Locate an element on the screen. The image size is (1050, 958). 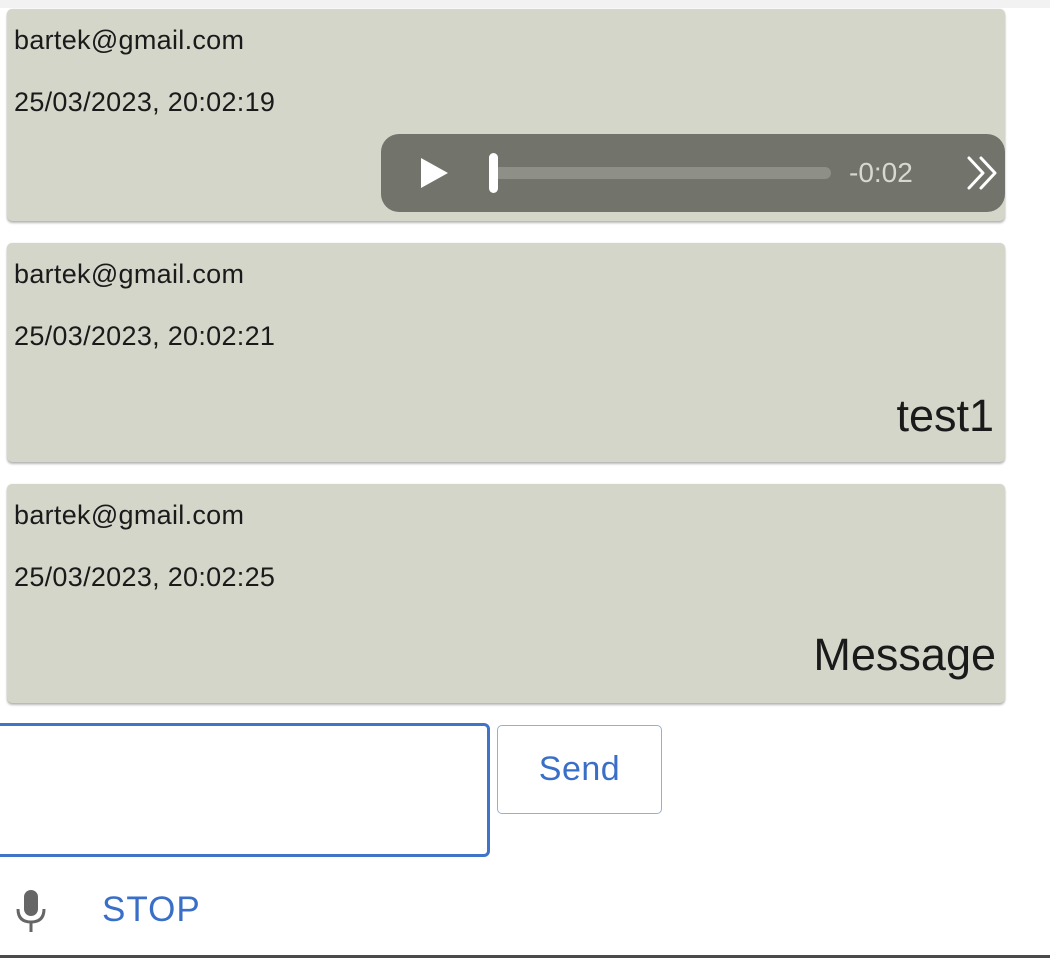
message-timestamp: 25/03/2023, 20:02:19 is located at coordinates (145, 102).